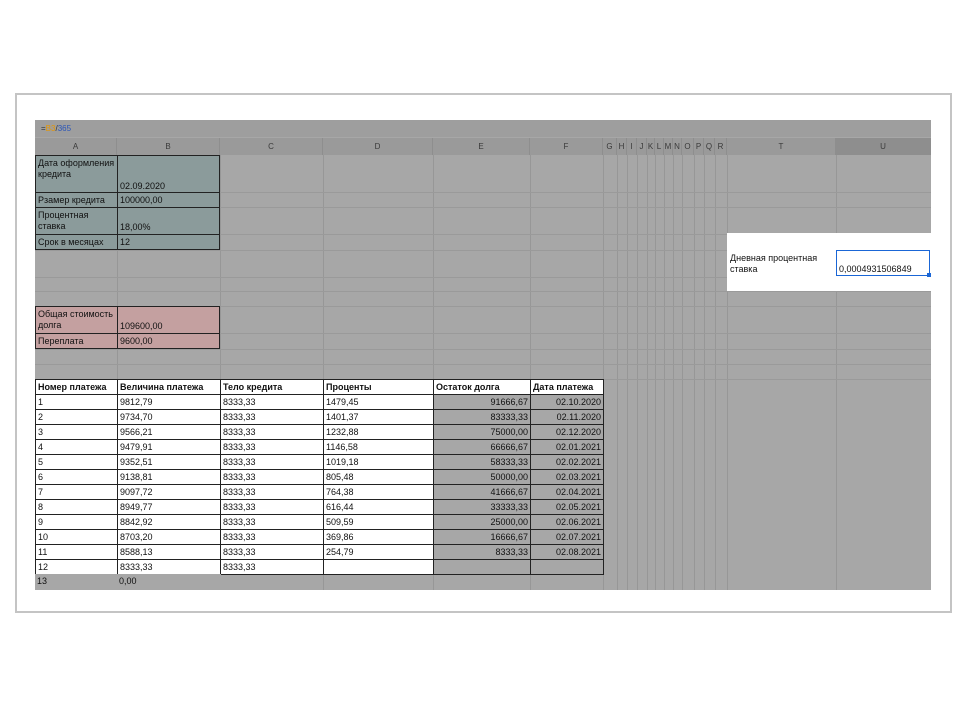 The height and width of the screenshot is (711, 967). Describe the element at coordinates (169, 582) in the screenshot. I see `table-cell: 0,00` at that location.